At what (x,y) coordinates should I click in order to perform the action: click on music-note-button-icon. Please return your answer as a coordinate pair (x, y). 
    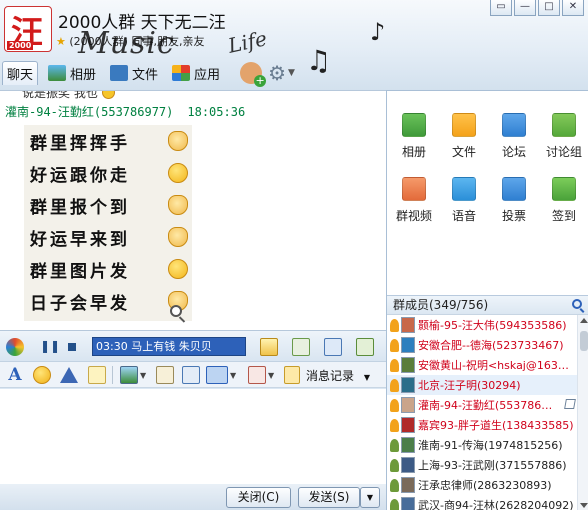
    Looking at the image, I should click on (333, 347).